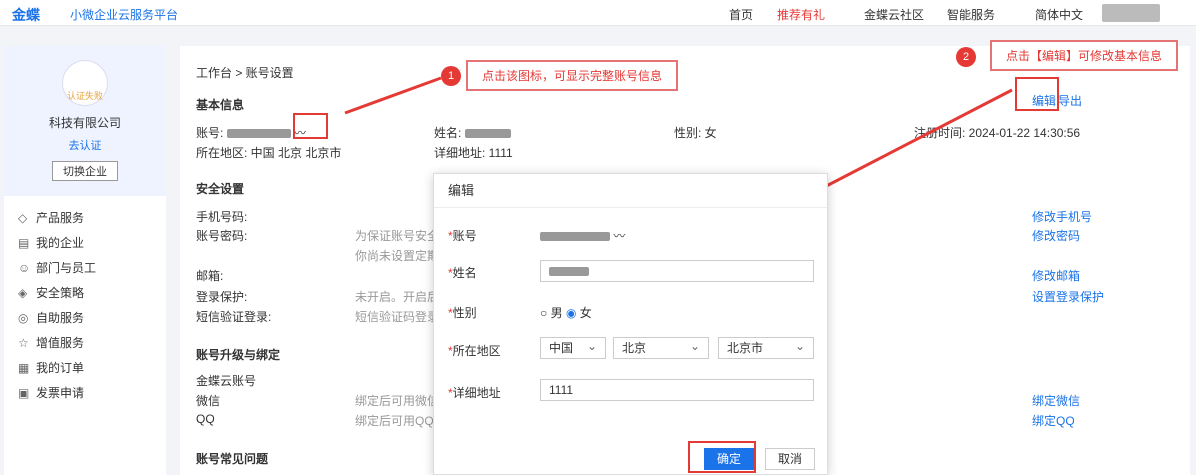 The image size is (1196, 475). Describe the element at coordinates (476, 351) in the screenshot. I see `area-field-label: 所在地区` at that location.